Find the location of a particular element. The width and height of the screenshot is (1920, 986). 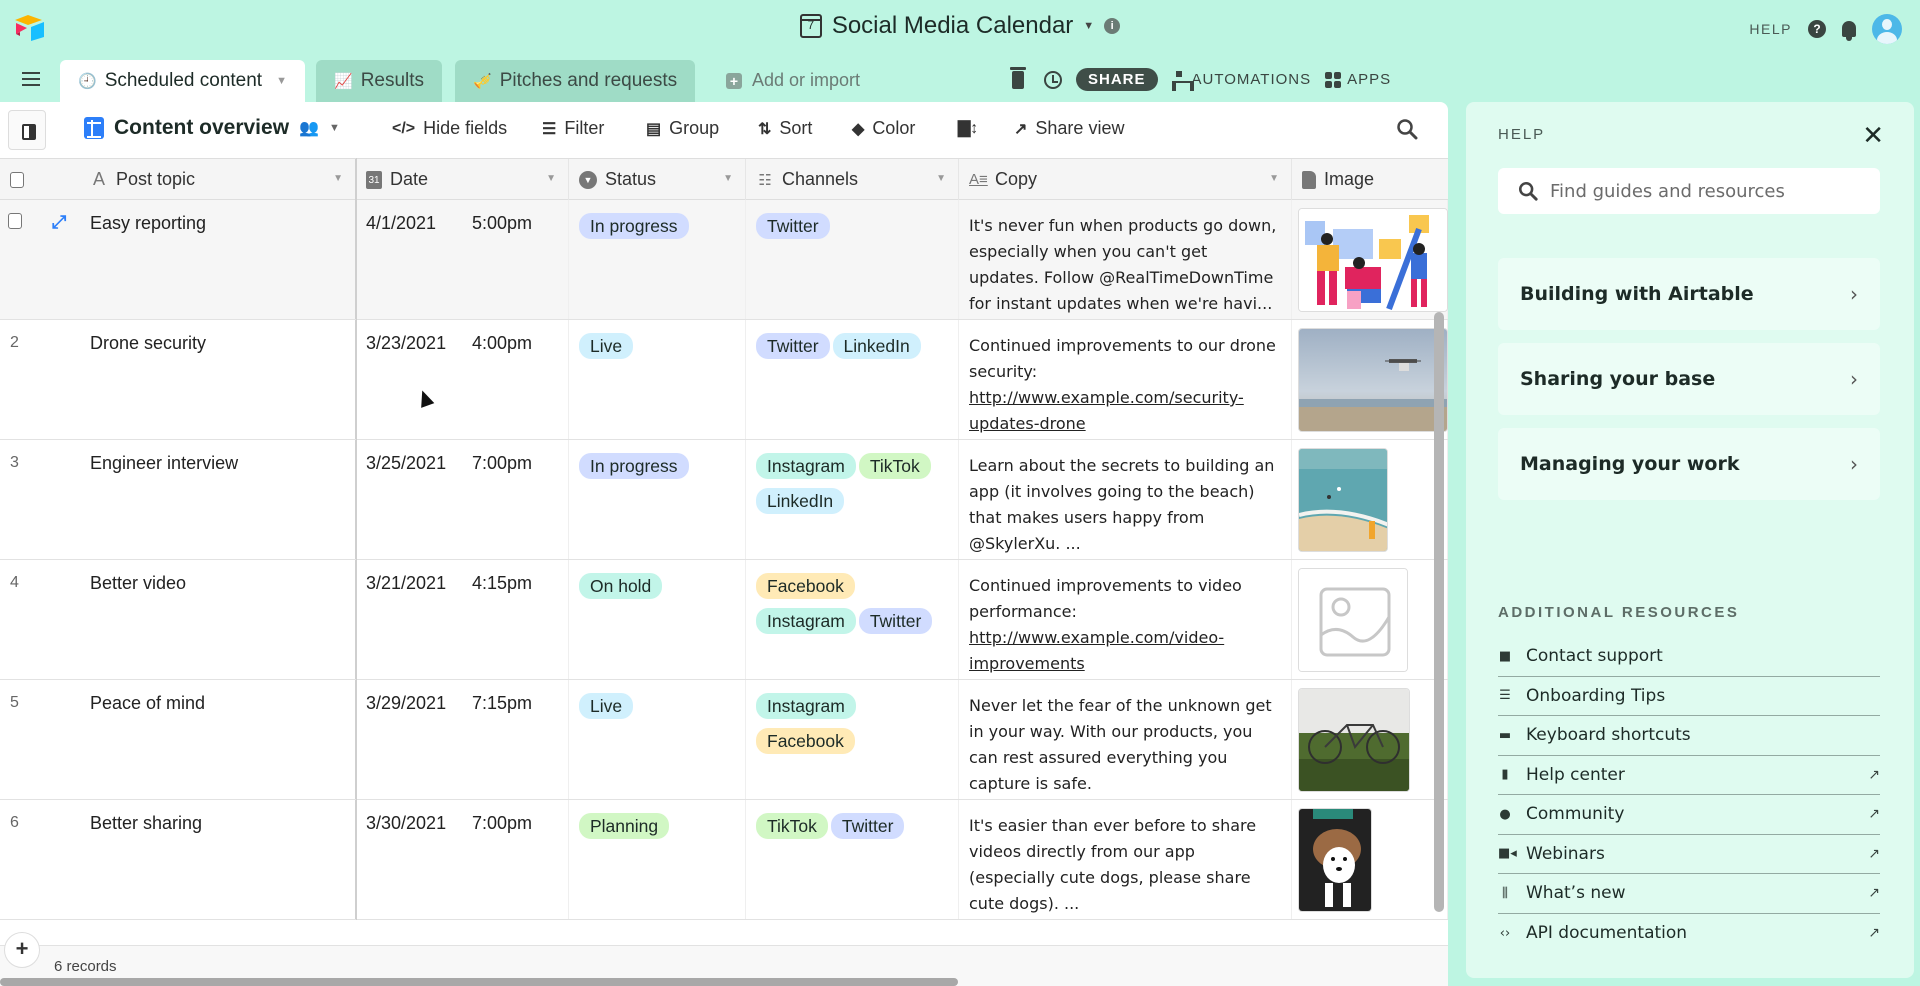

automations-button: AUTOMATIONS is located at coordinates (1241, 80).